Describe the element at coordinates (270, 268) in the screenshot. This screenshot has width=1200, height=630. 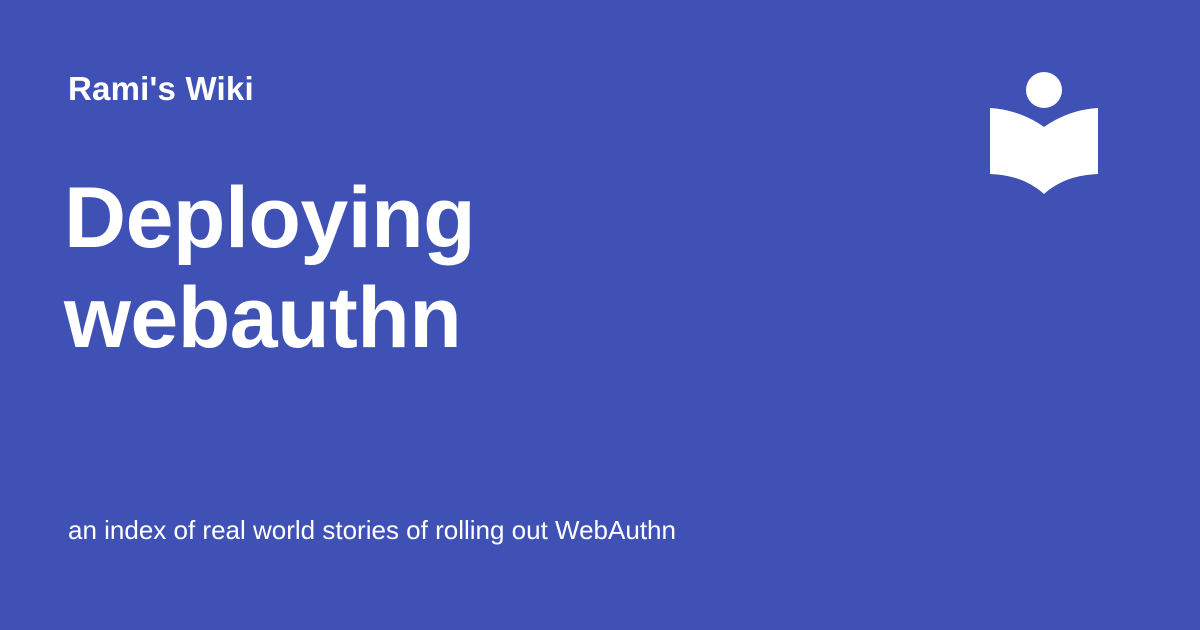
I see `page-title: Deploying webauthn` at that location.